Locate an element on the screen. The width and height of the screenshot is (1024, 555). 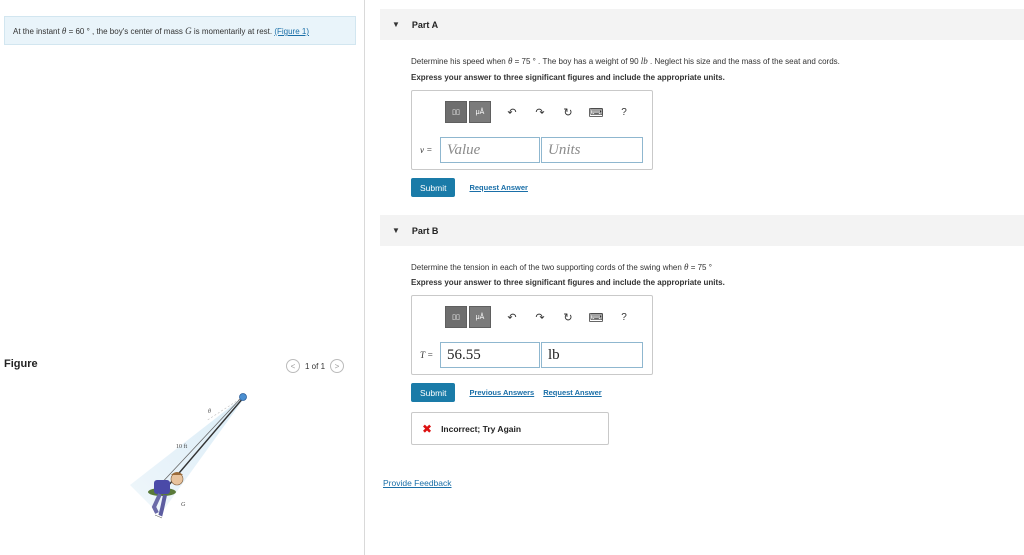
figure-g-label: G is located at coordinates (183, 505).